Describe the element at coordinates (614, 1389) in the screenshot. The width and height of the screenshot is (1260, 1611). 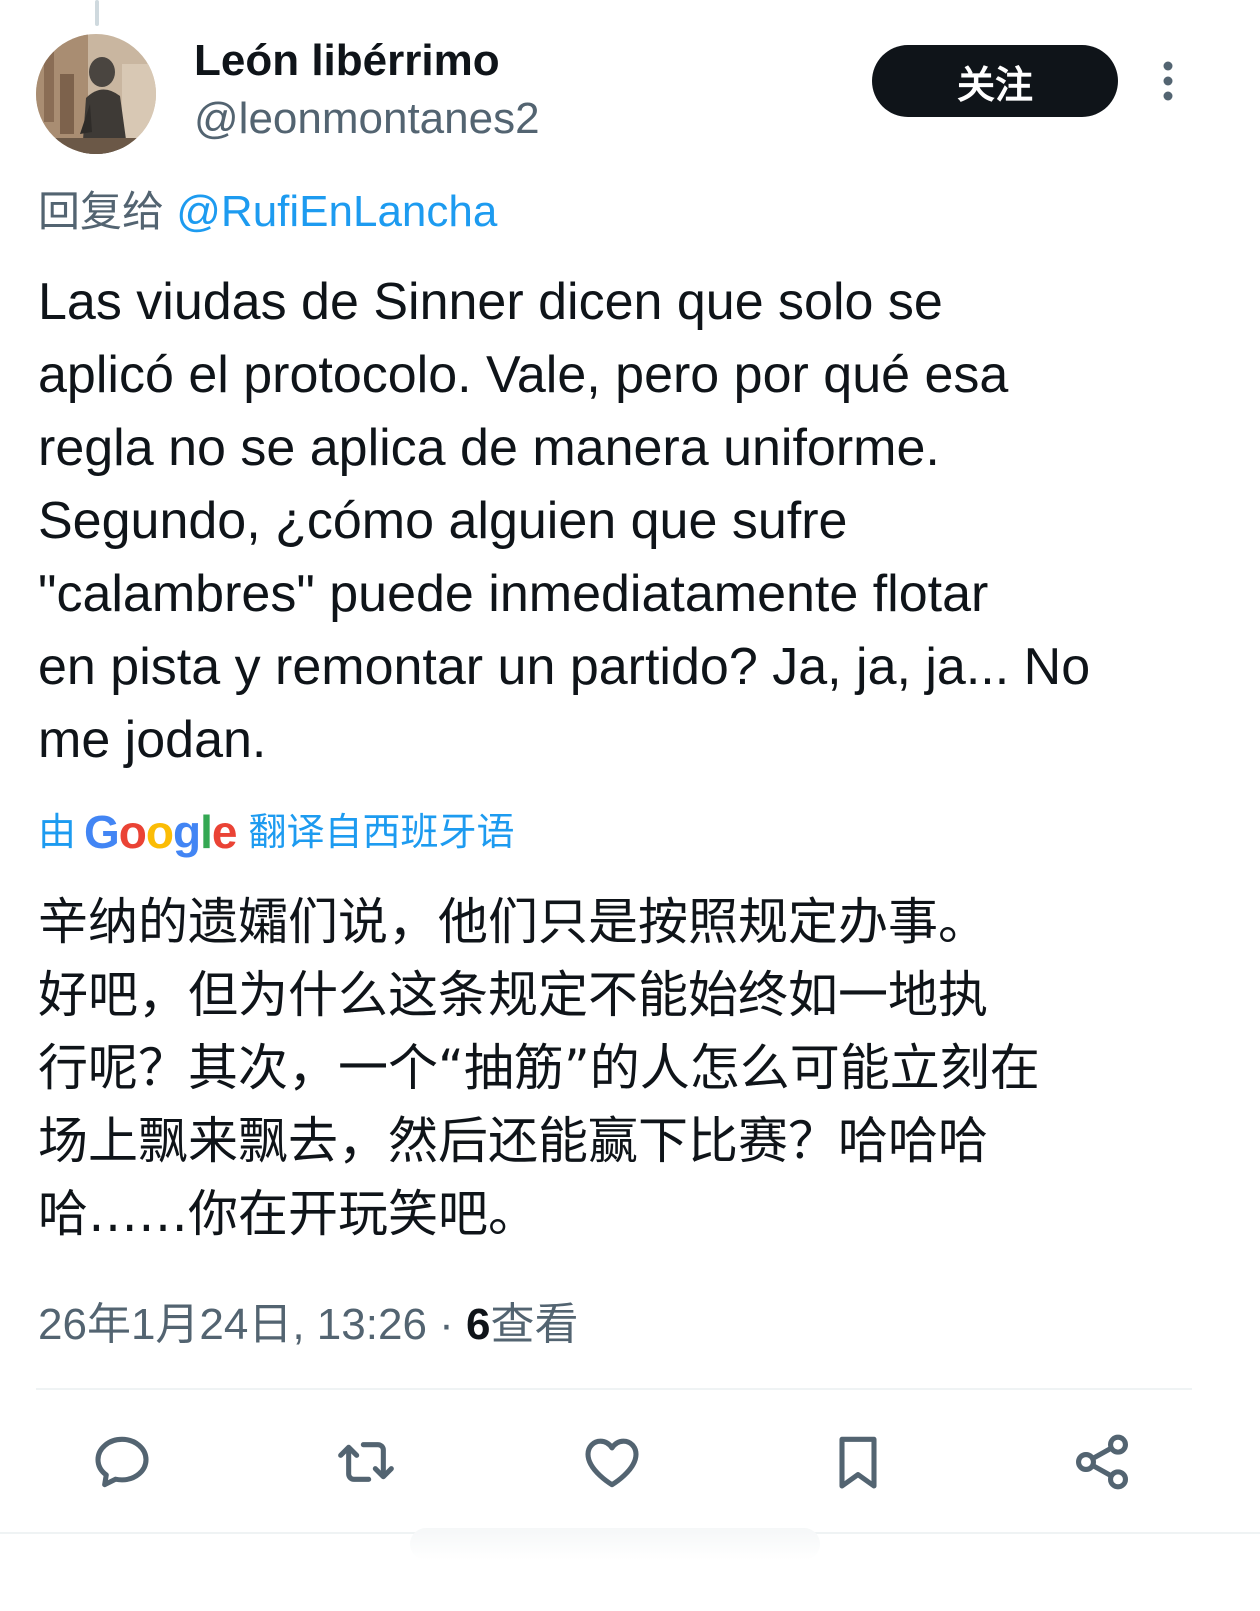
I see `divider` at that location.